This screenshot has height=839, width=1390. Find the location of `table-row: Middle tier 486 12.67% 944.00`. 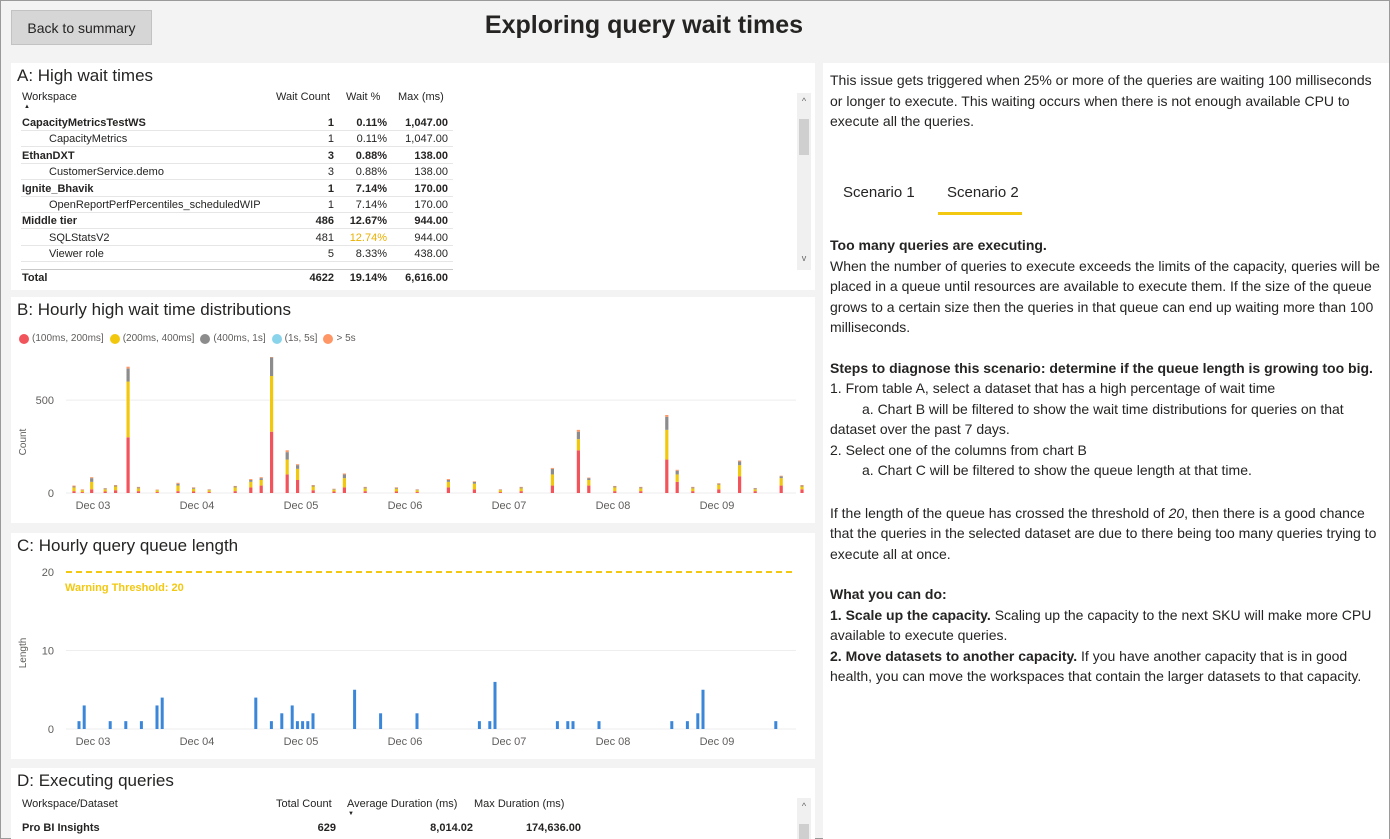

table-row: Middle tier 486 12.67% 944.00 is located at coordinates (237, 221).